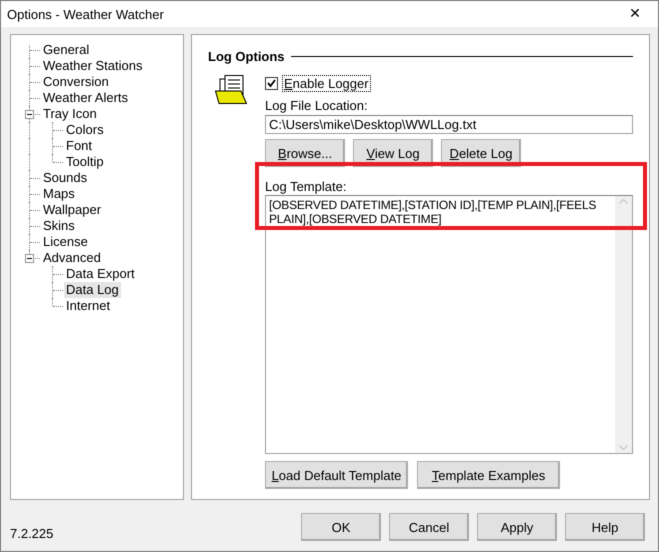  What do you see at coordinates (79, 146) in the screenshot?
I see `tree-item: Font` at bounding box center [79, 146].